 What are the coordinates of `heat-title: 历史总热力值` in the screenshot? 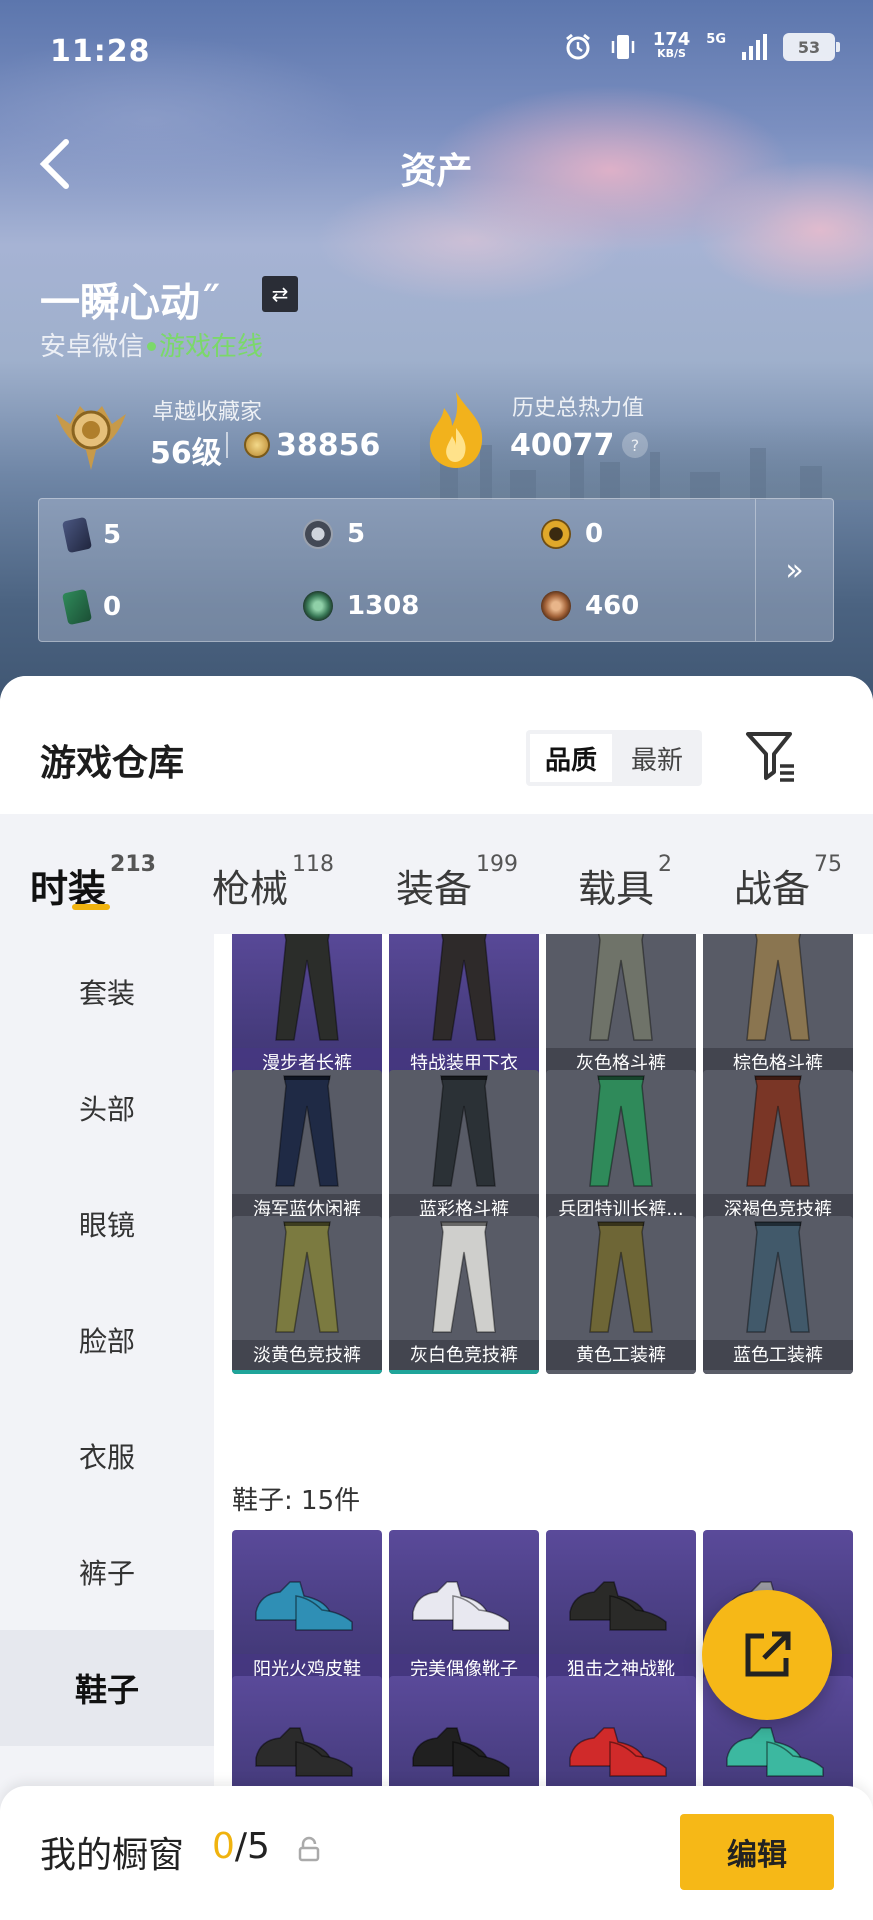 It's located at (578, 408).